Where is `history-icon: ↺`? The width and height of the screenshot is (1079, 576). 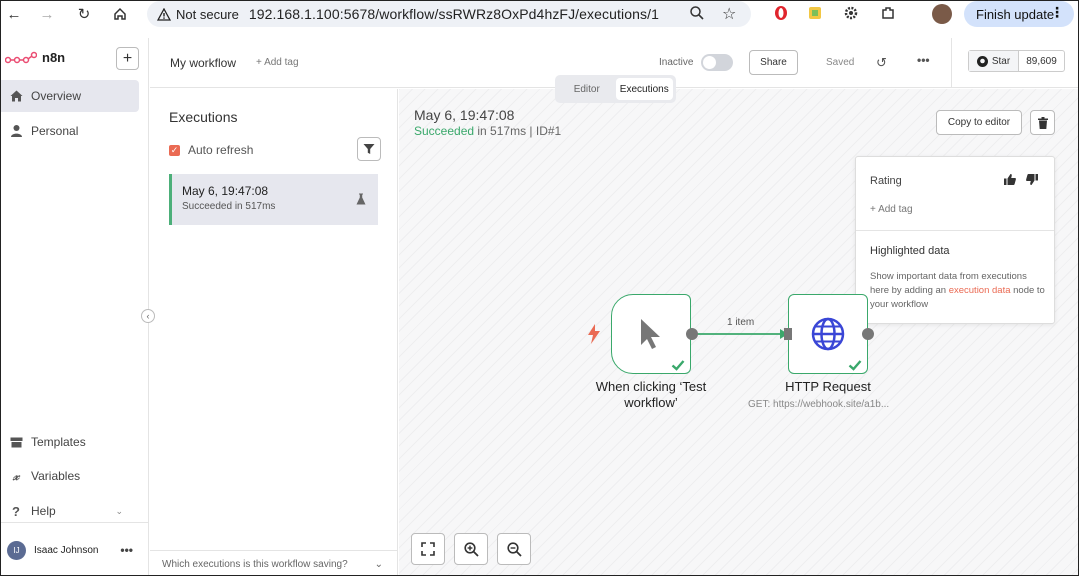 history-icon: ↺ is located at coordinates (881, 63).